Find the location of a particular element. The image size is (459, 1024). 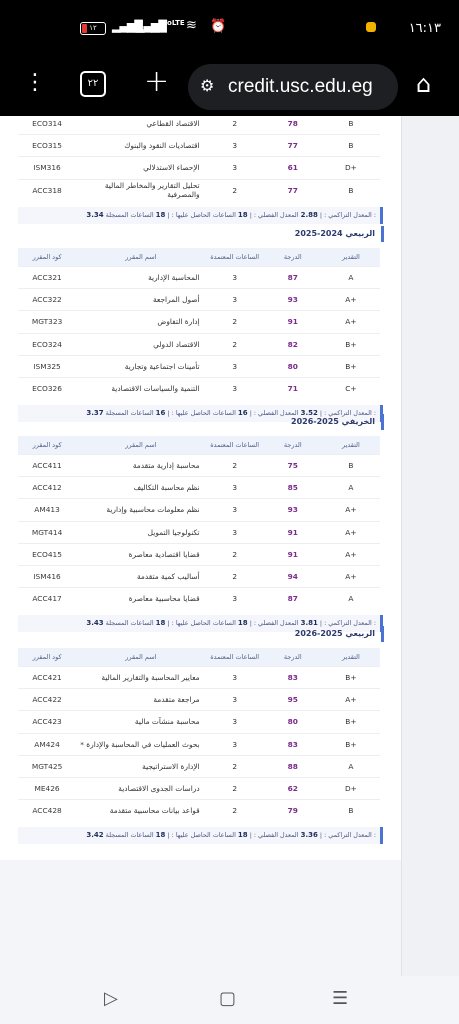

cell-name: أساليب كمية متقدمة is located at coordinates (141, 576).